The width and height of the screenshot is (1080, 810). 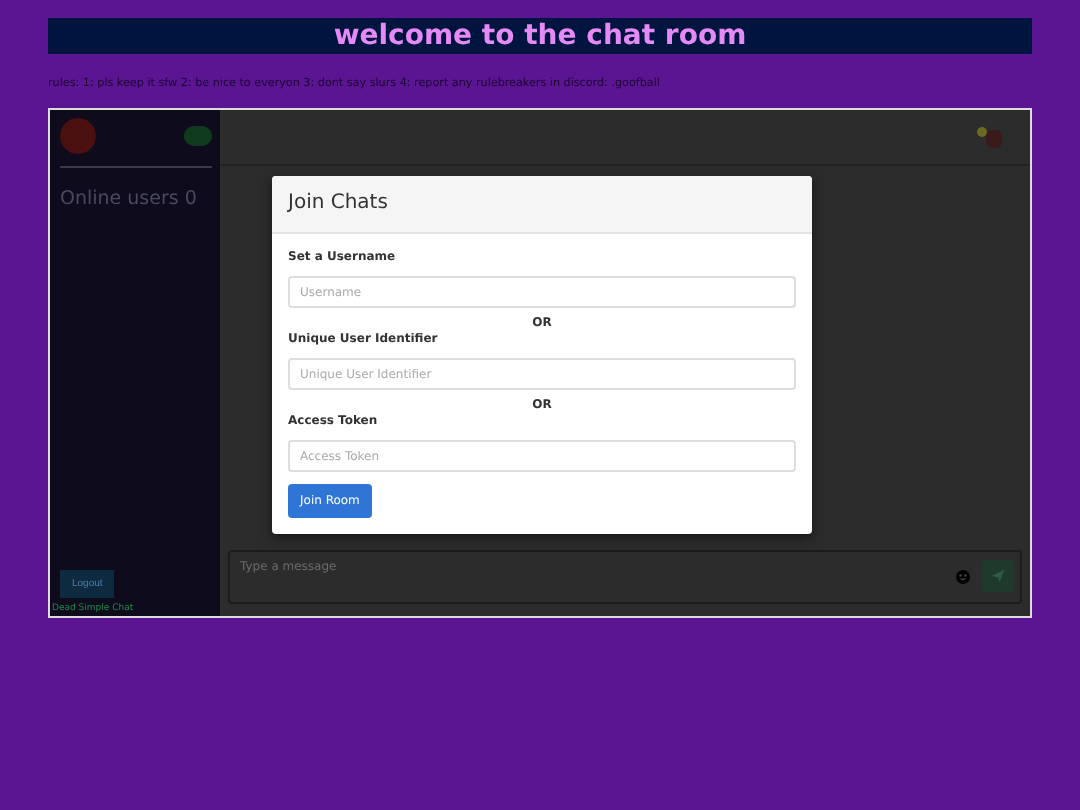 What do you see at coordinates (990, 137) in the screenshot?
I see `character-icon` at bounding box center [990, 137].